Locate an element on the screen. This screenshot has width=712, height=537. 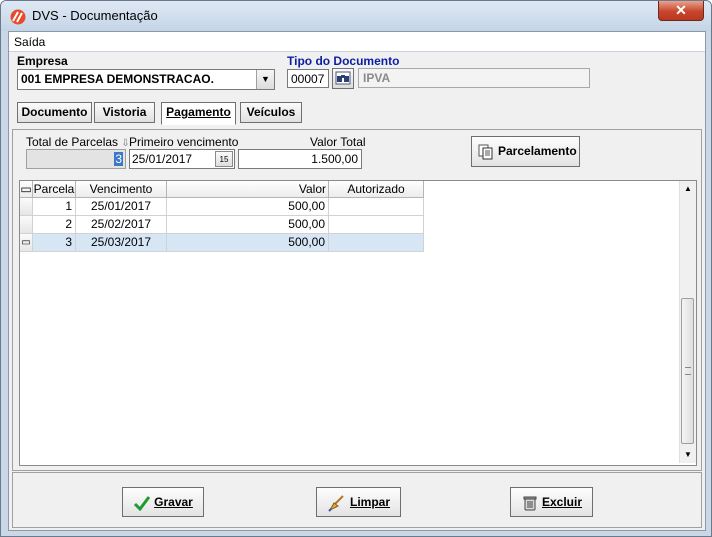
valor-total-value: 1.500,00 is located at coordinates (334, 159).